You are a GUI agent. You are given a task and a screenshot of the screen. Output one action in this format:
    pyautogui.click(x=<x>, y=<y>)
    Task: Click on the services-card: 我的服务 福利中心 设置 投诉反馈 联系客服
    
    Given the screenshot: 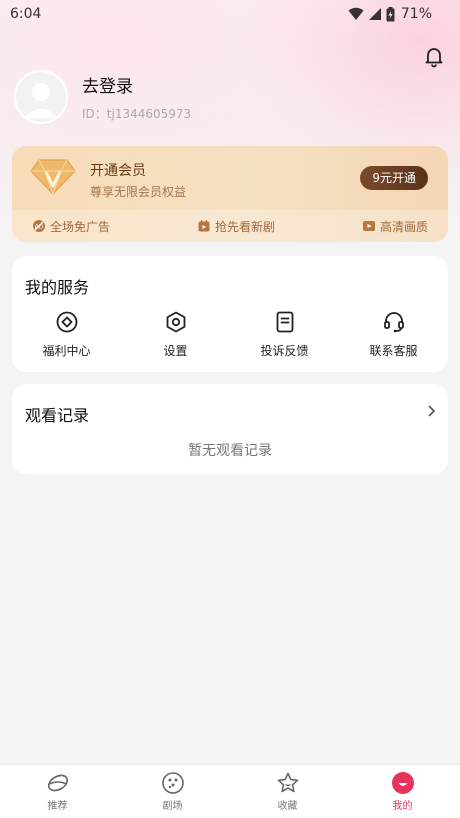 What is the action you would take?
    pyautogui.click(x=230, y=314)
    